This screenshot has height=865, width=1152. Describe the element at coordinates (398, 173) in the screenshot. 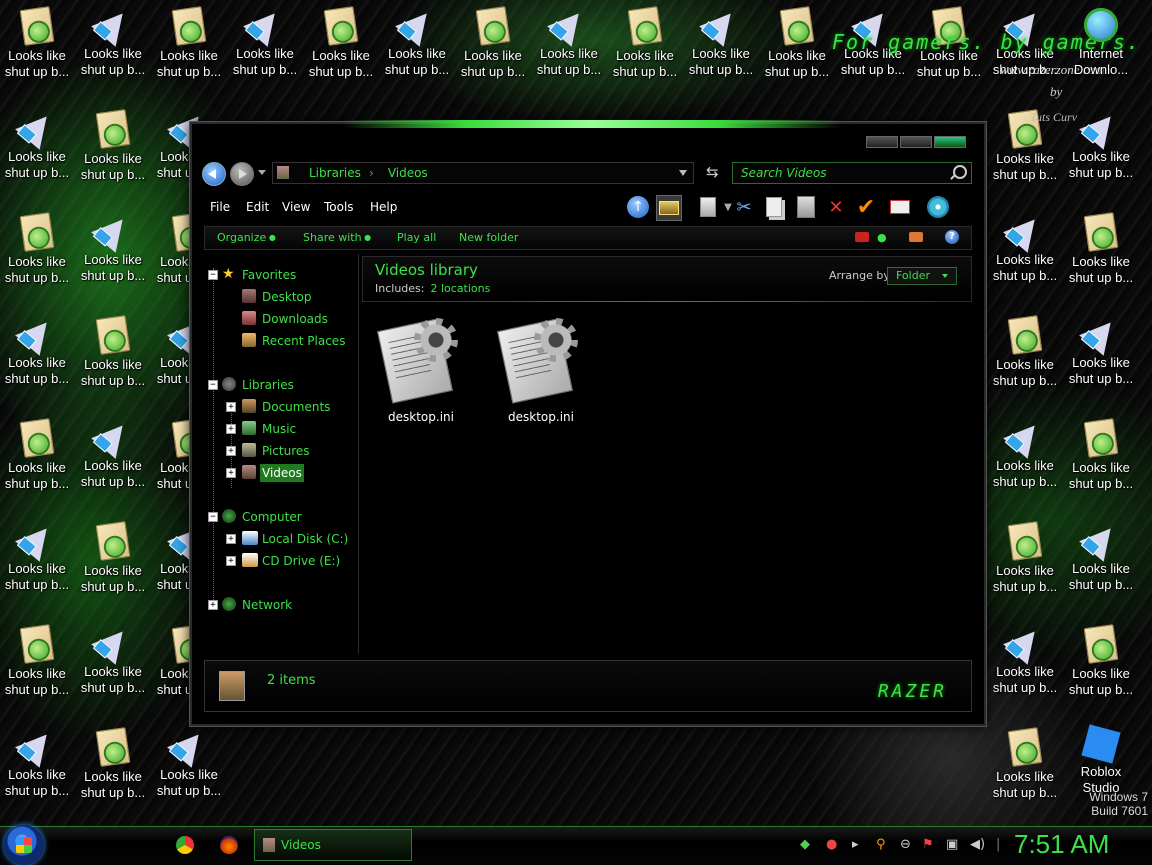

I see `breadcrumb-videos: Videos` at that location.